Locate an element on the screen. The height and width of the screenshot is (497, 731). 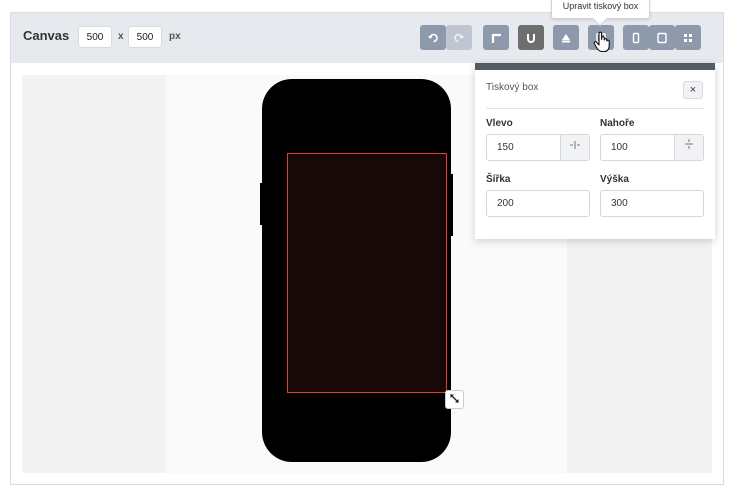
corner-icon is located at coordinates (496, 38).